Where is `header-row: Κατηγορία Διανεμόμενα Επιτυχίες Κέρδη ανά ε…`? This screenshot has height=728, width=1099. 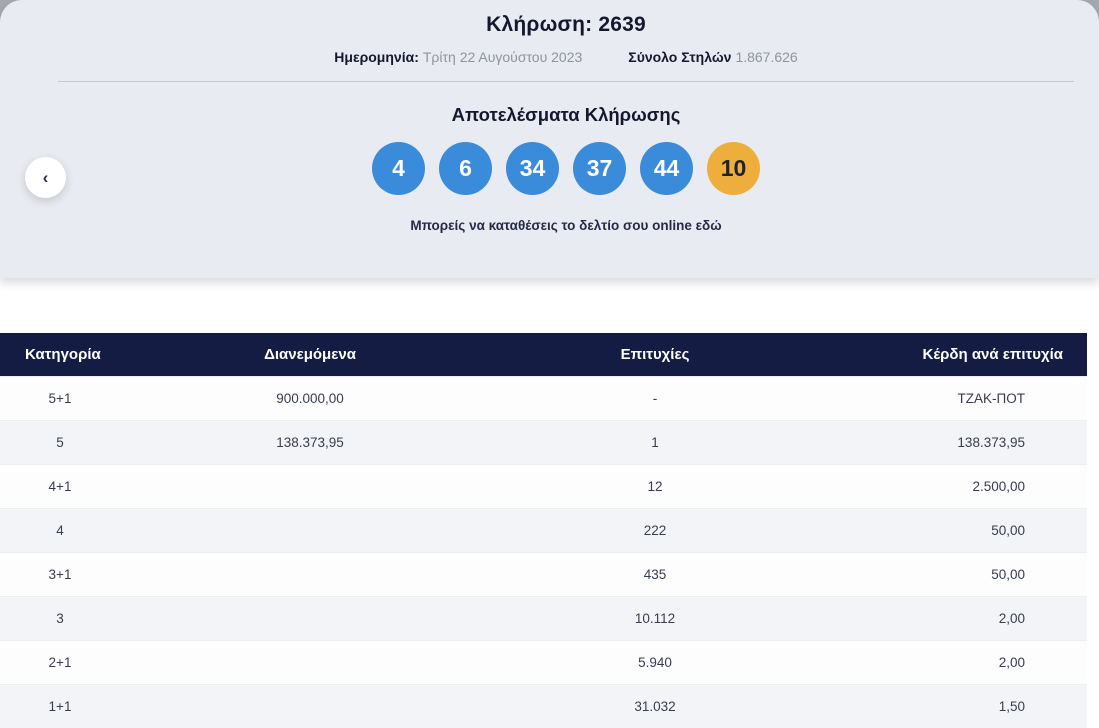
header-row: Κατηγορία Διανεμόμενα Επιτυχίες Κέρδη ανά ε… is located at coordinates (543, 354).